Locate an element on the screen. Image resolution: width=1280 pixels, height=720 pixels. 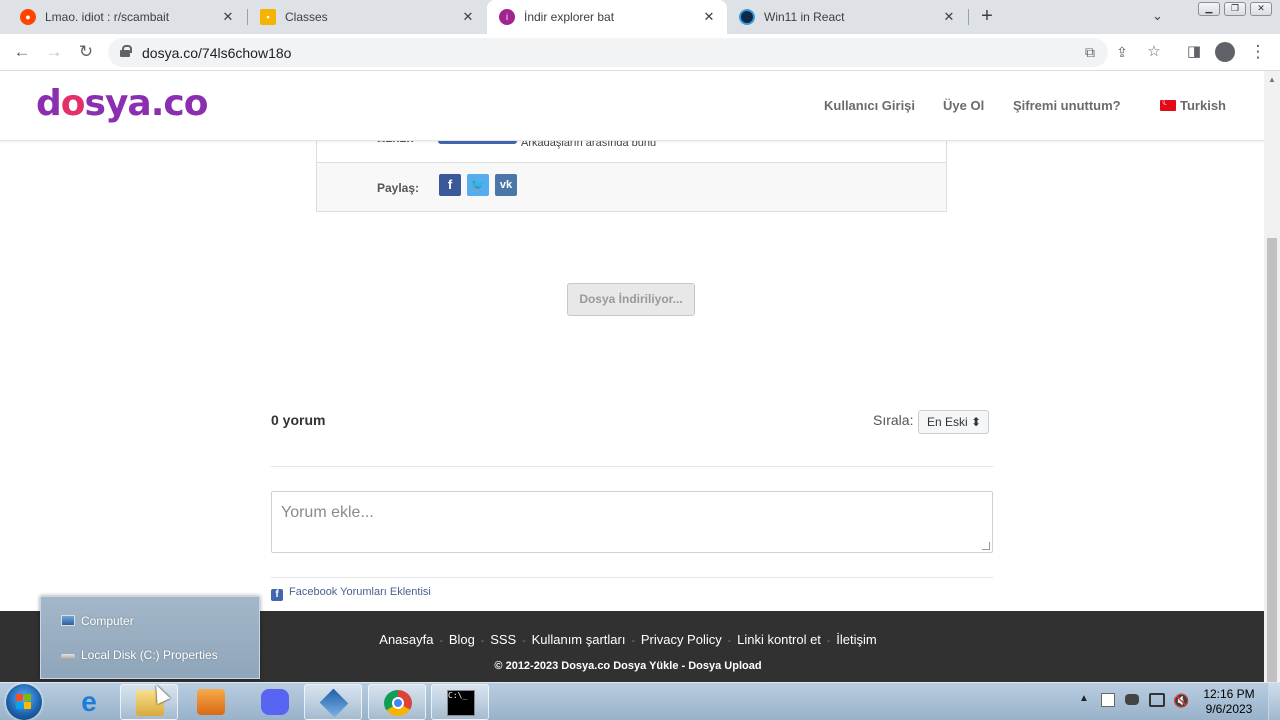
minimize-button: ▁ is located at coordinates (1209, 9).